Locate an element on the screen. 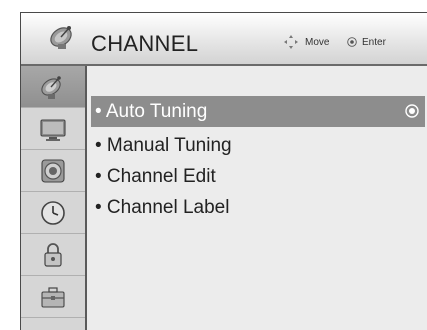 This screenshot has width=427, height=330. sidebar-item-picture is located at coordinates (53, 129).